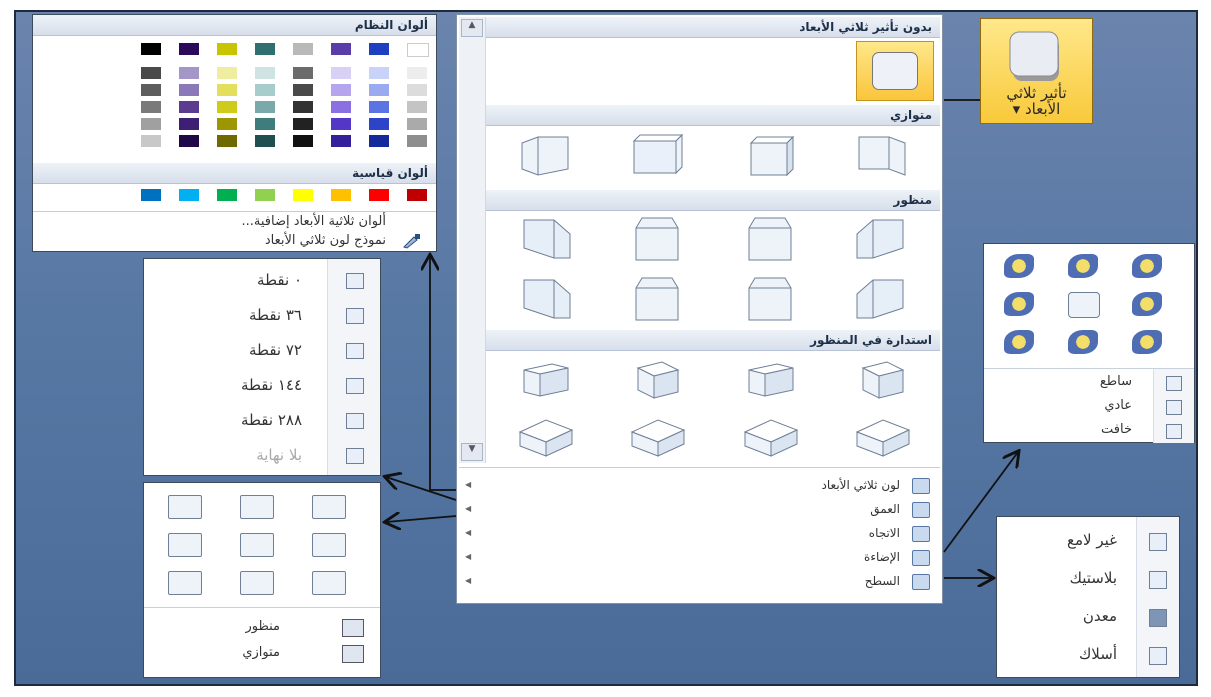  I want to click on arrow-depth, so click(421, 489).